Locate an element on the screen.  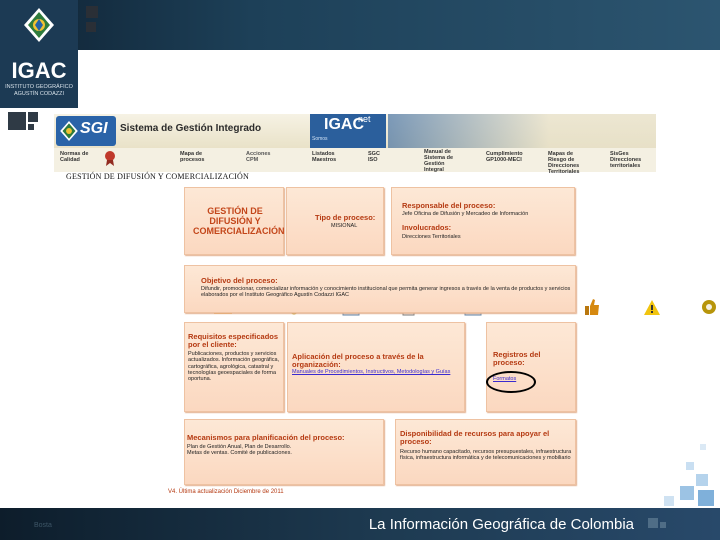
toolbar-label: Listados Maestros is located at coordinates (324, 157).